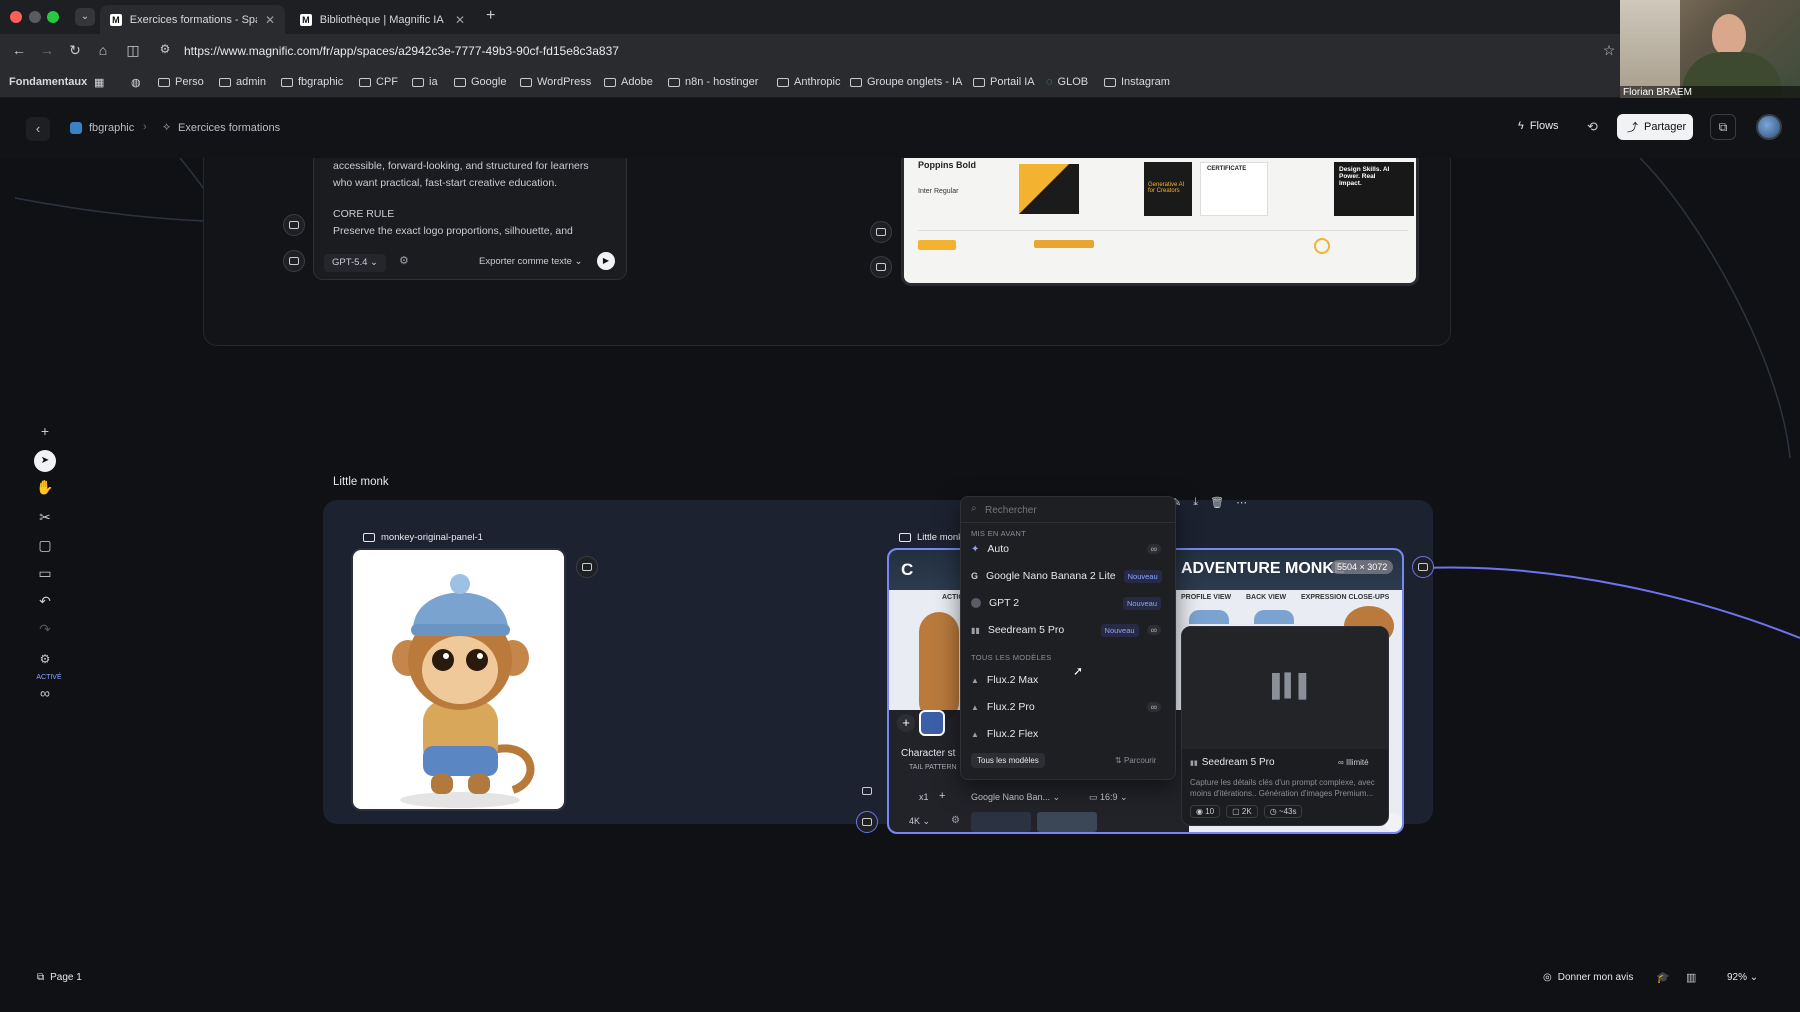 Image resolution: width=1800 pixels, height=1012 pixels. I want to click on feedback-label: Donner mon avis, so click(1595, 977).